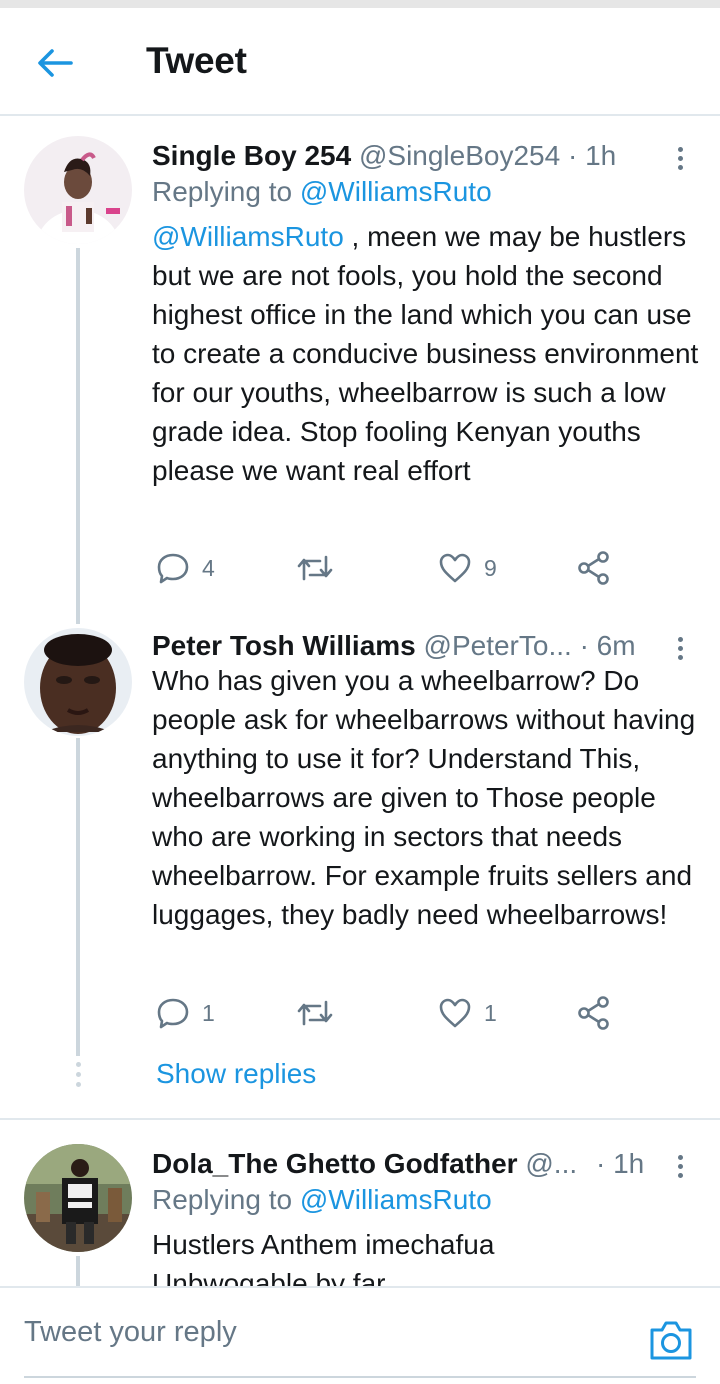 The height and width of the screenshot is (1384, 720). I want to click on show-replies-link: Show replies, so click(236, 1074).